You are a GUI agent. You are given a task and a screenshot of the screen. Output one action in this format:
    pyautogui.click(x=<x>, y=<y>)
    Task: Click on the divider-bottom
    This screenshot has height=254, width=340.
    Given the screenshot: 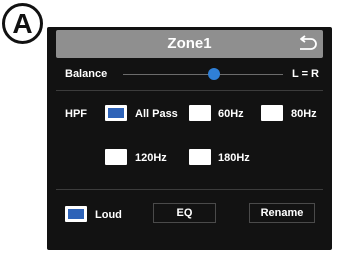 What is the action you would take?
    pyautogui.click(x=189, y=189)
    